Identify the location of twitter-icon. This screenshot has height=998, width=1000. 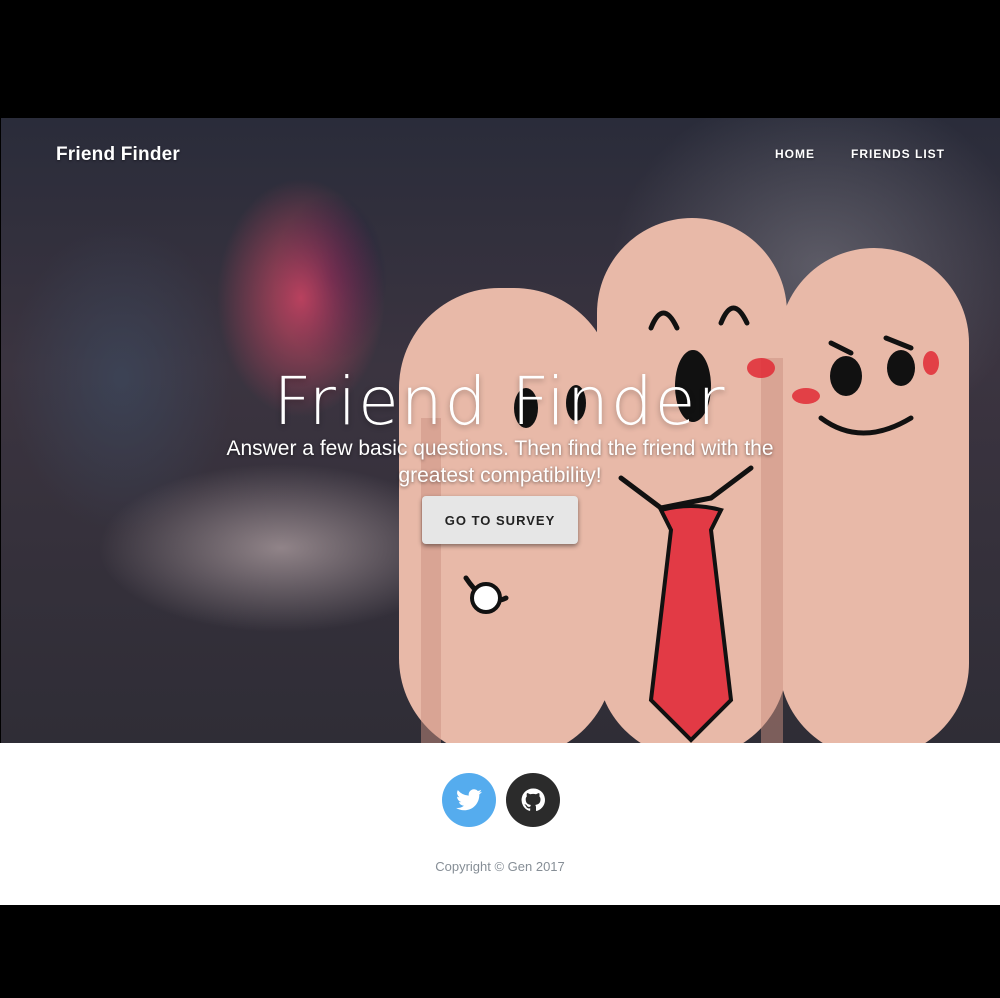
(469, 800).